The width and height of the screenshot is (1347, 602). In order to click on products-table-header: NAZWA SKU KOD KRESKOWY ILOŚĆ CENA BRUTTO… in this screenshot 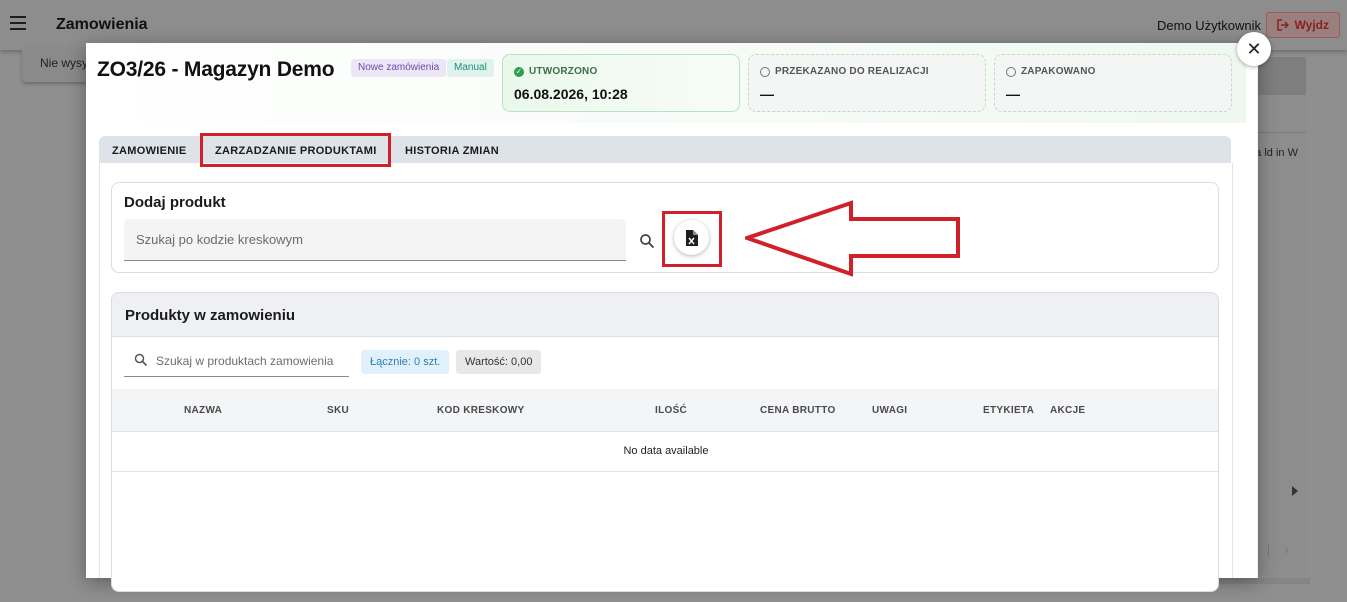, I will do `click(665, 410)`.